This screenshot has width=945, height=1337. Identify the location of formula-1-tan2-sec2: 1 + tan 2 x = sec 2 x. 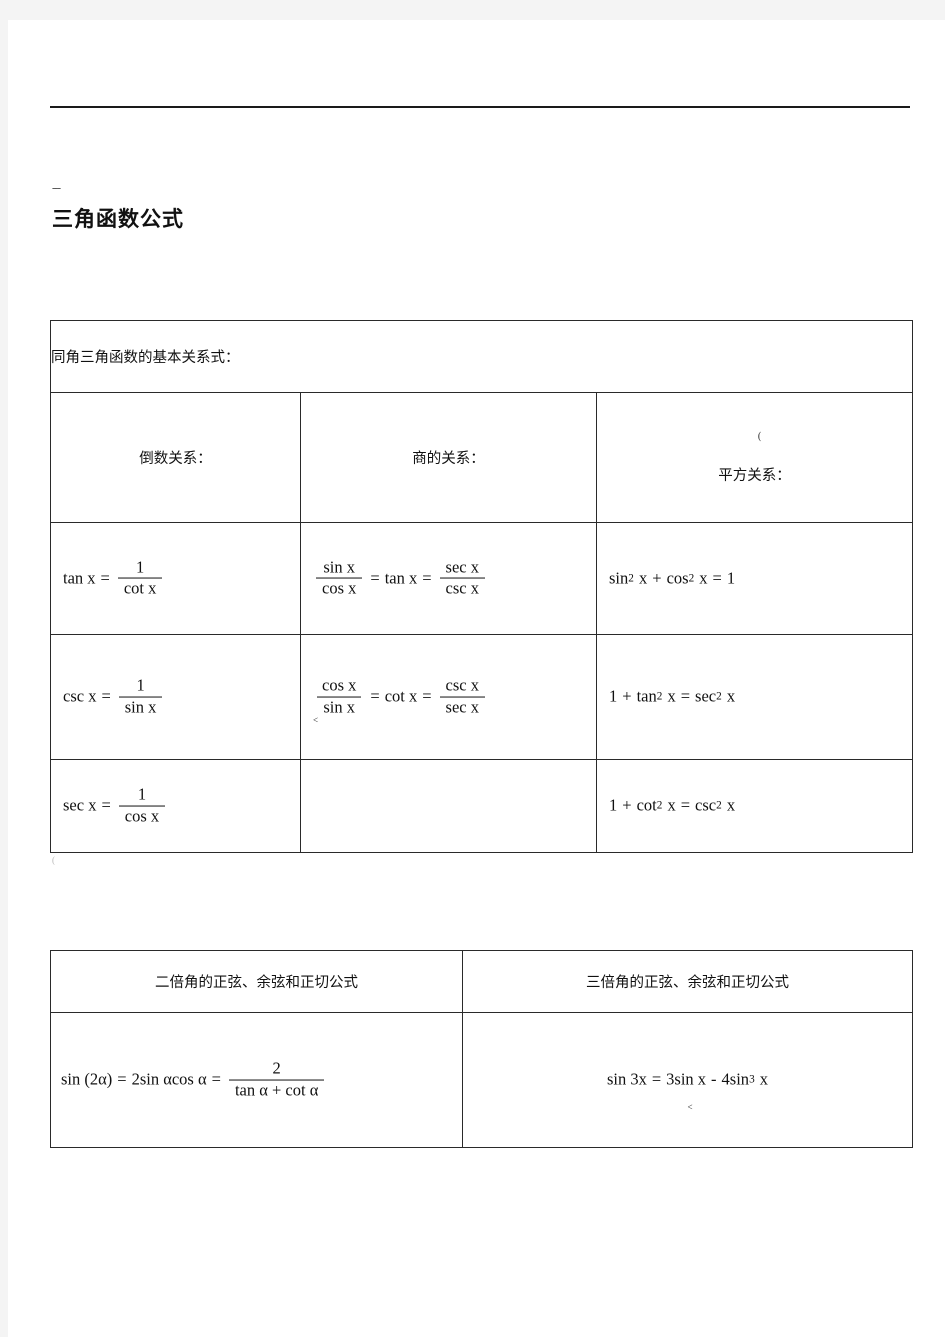
(754, 697).